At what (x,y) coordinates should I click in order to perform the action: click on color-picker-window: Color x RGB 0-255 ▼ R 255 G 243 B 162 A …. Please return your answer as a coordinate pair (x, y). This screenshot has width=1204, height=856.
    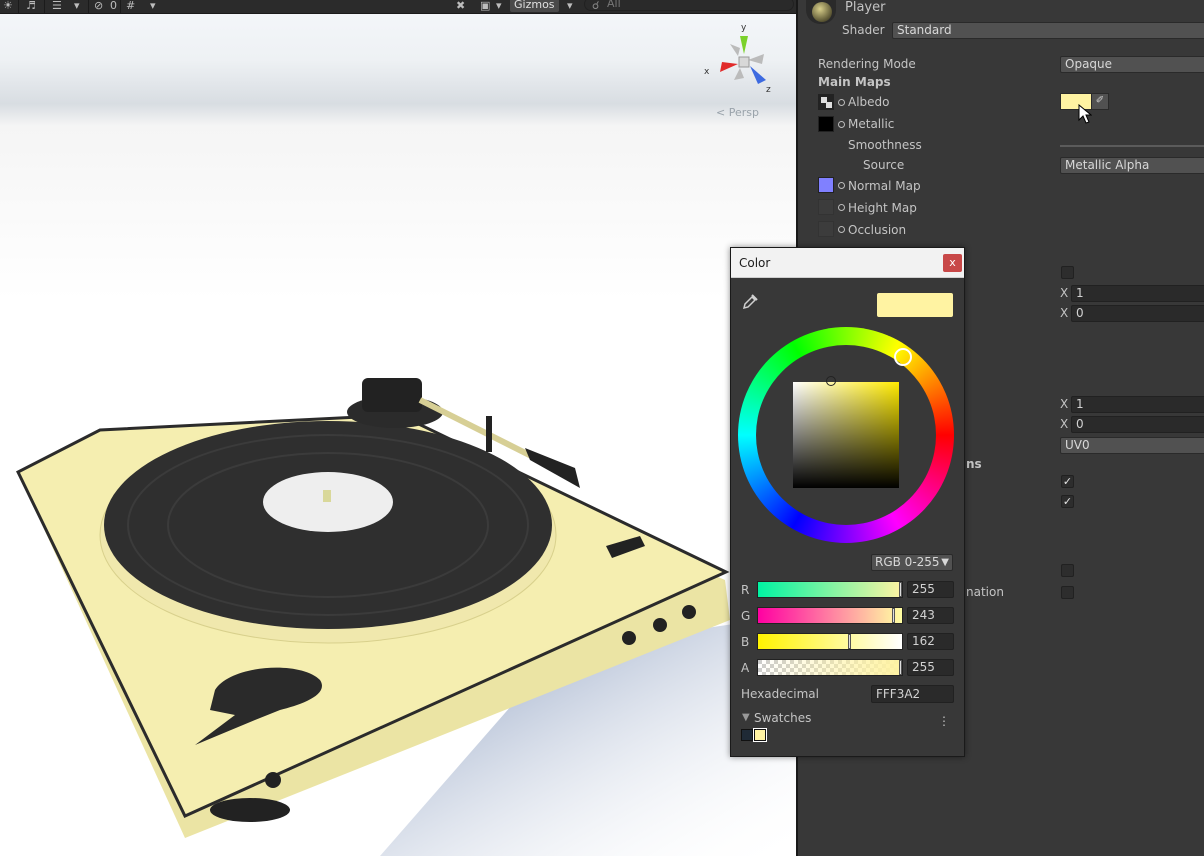
    Looking at the image, I should click on (847, 502).